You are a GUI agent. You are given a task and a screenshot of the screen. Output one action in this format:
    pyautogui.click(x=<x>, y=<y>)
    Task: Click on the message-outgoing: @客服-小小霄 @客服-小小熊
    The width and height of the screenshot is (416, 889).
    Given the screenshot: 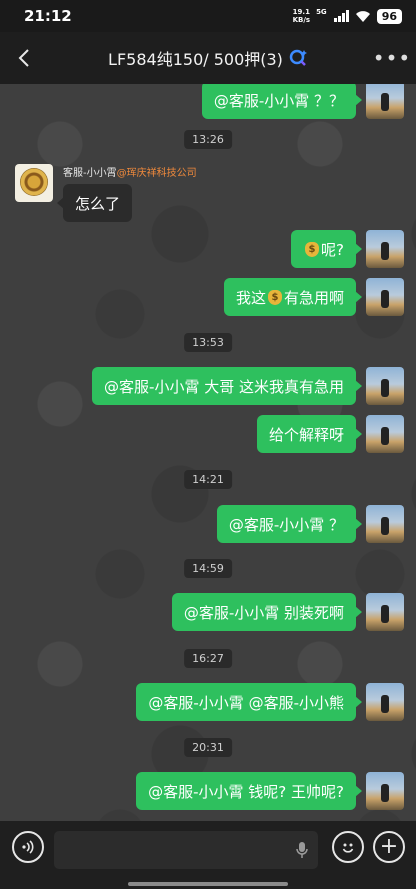 What is the action you would take?
    pyautogui.click(x=270, y=702)
    